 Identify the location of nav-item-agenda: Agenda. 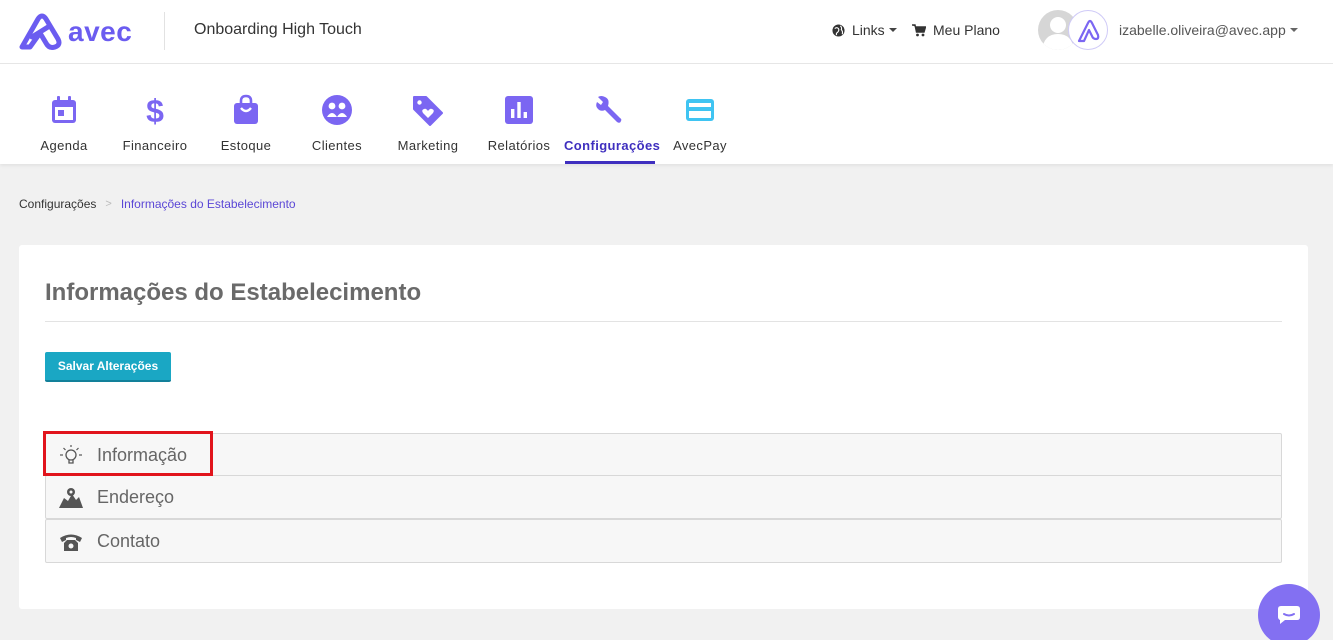
(64, 114).